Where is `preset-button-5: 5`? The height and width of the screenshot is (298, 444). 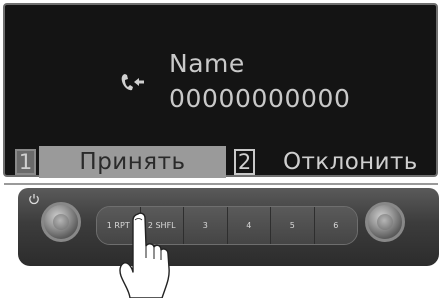 preset-button-5: 5 is located at coordinates (293, 225).